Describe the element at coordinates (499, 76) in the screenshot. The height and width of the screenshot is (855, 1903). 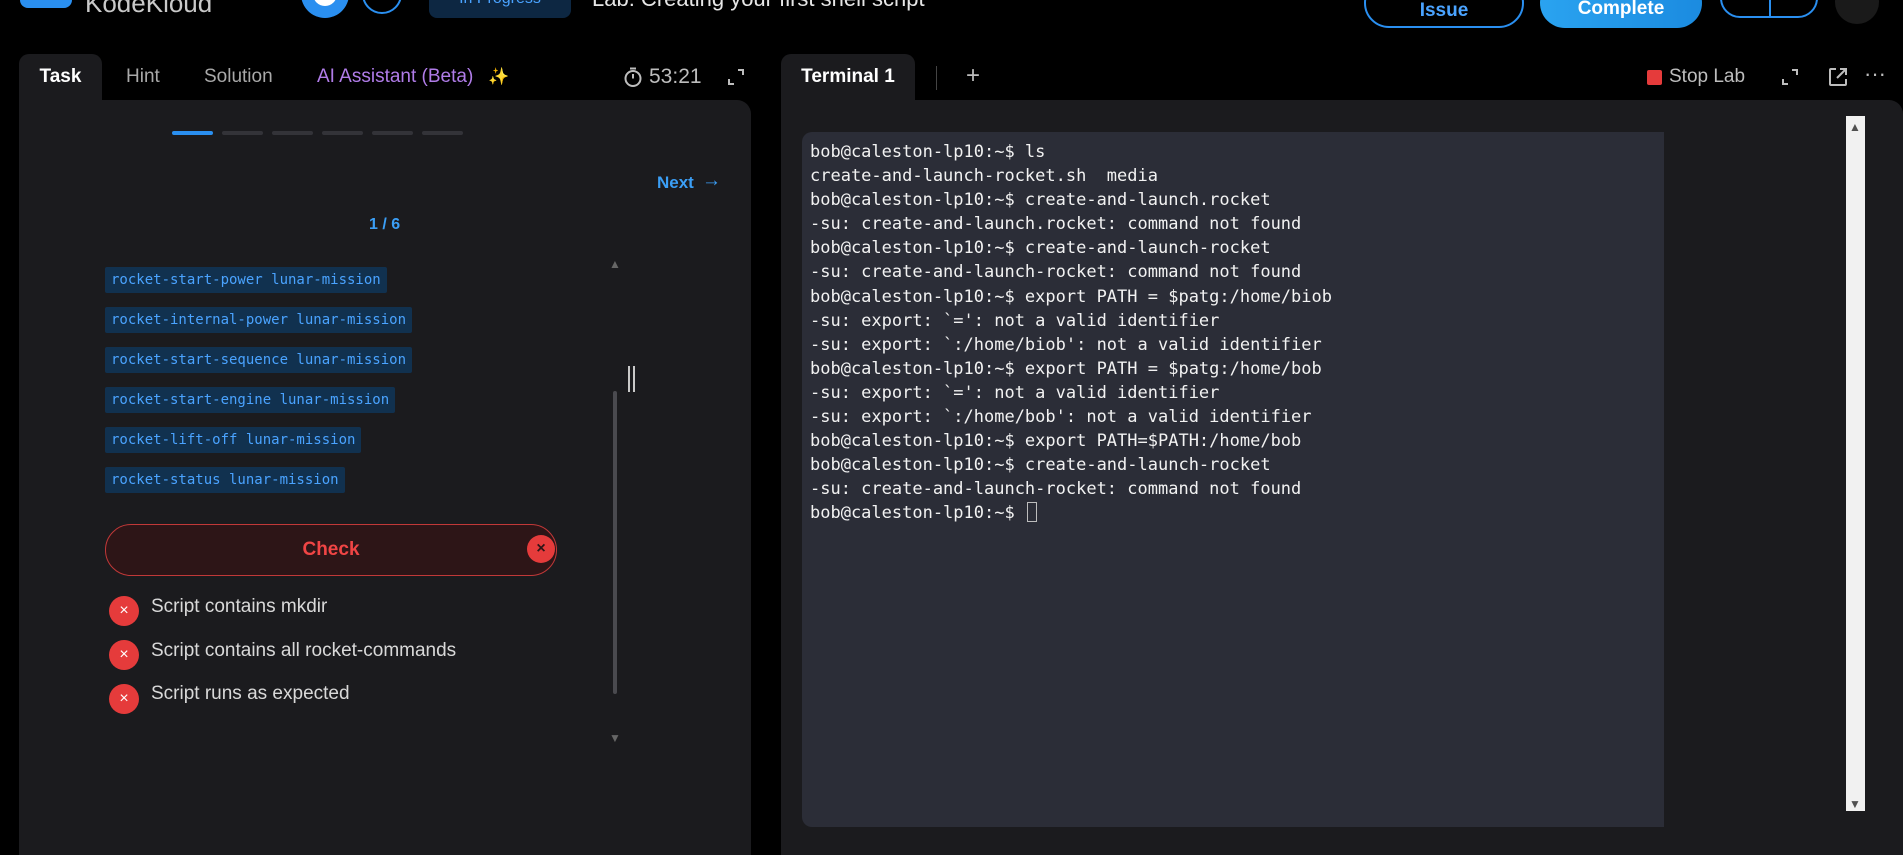
I see `magic-wand-icon: ✨` at that location.